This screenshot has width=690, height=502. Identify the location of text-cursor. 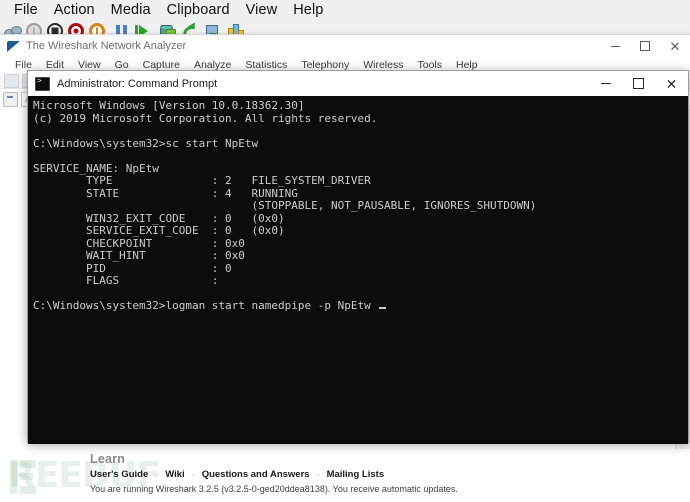
(383, 308).